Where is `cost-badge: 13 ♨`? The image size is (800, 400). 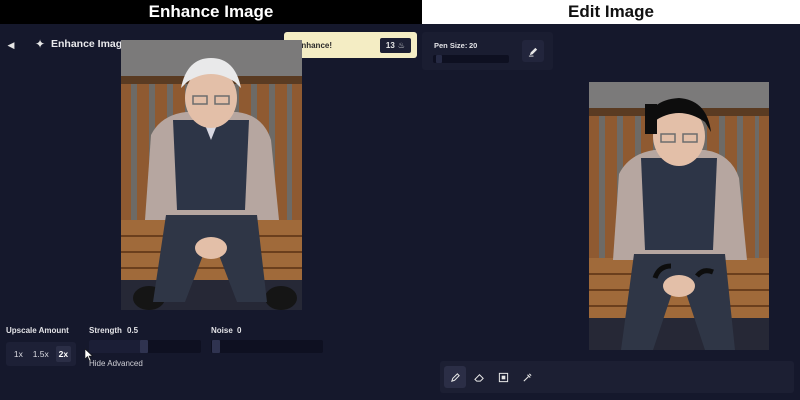
cost-badge: 13 ♨ is located at coordinates (395, 45).